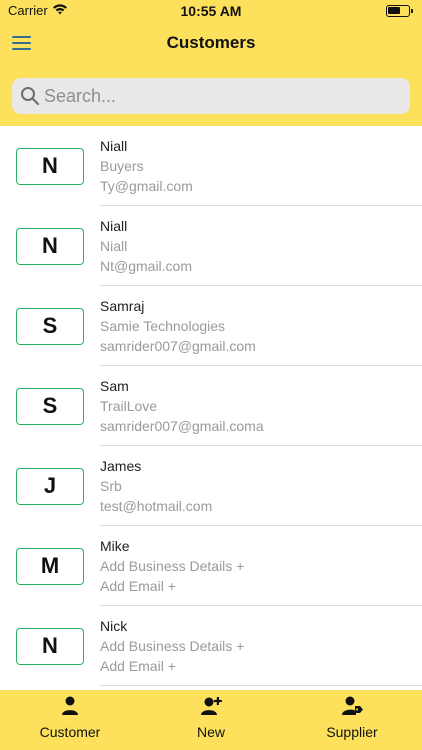 The width and height of the screenshot is (422, 750). I want to click on customer-name: Mike, so click(115, 546).